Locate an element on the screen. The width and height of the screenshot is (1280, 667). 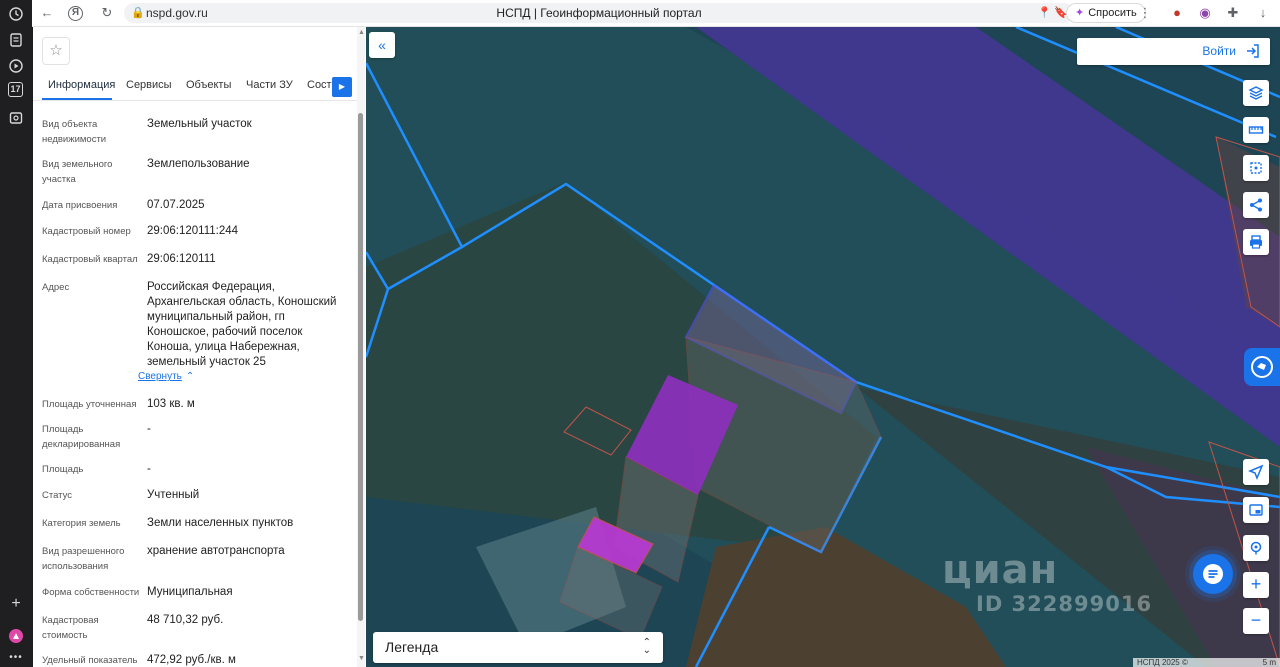
layers-button is located at coordinates (1256, 93).